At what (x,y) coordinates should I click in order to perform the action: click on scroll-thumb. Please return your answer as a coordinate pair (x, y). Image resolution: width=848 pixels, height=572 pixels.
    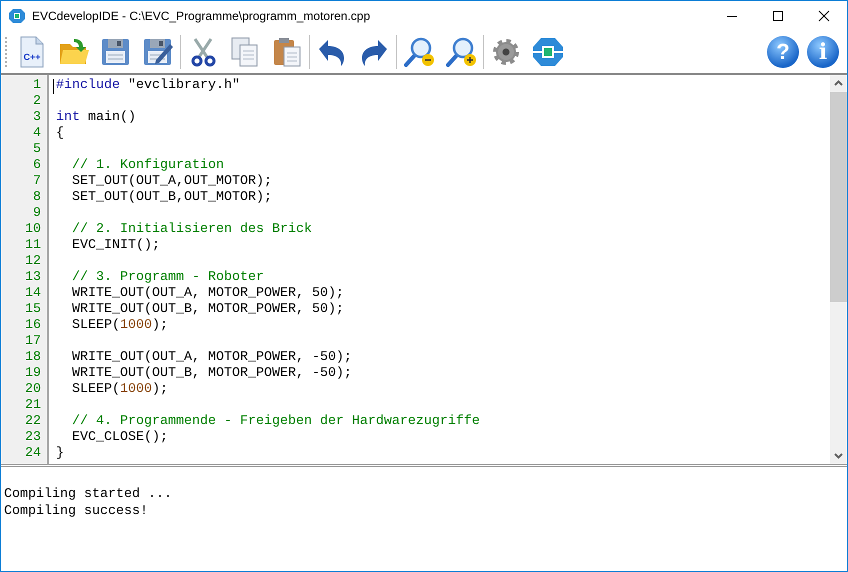
    Looking at the image, I should click on (838, 197).